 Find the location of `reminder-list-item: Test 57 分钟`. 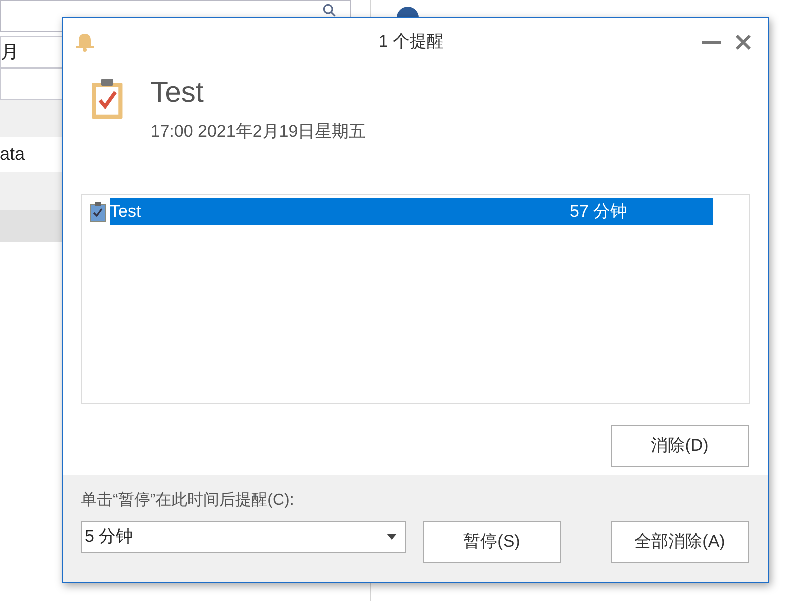

reminder-list-item: Test 57 分钟 is located at coordinates (411, 211).